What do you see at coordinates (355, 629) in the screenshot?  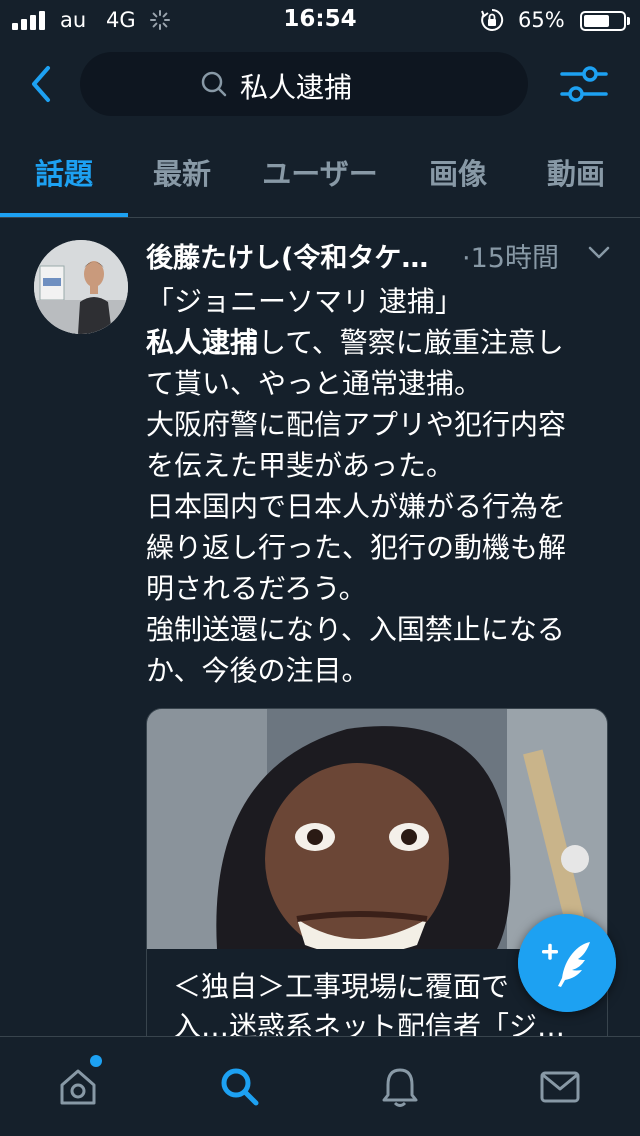 I see `tweet-line: 強制送還になり、入国禁止になる` at bounding box center [355, 629].